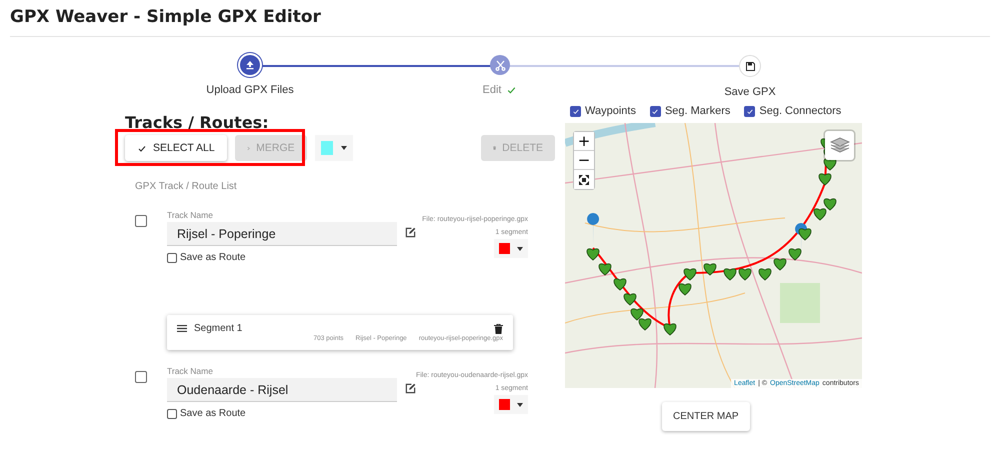 The width and height of the screenshot is (1000, 468). Describe the element at coordinates (800, 111) in the screenshot. I see `option-label: Seg. Connectors` at that location.